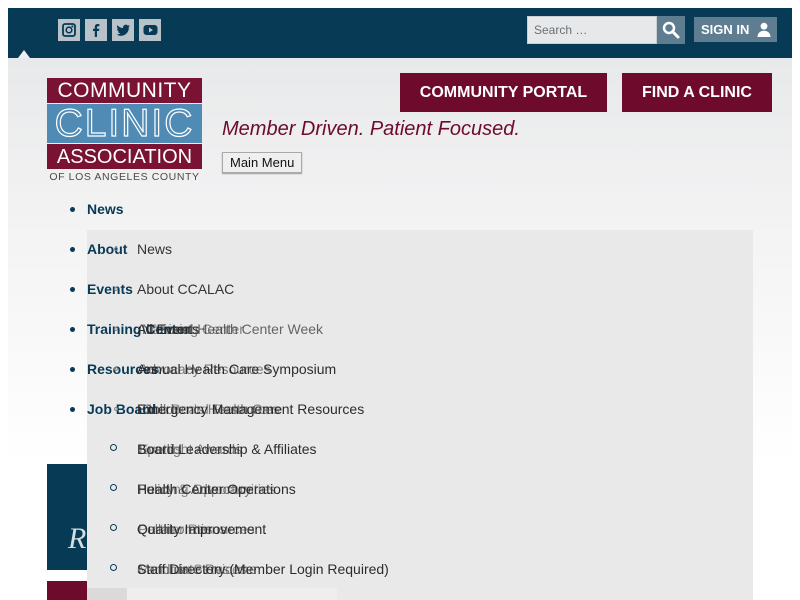 This screenshot has width=800, height=600. What do you see at coordinates (262, 162) in the screenshot?
I see `main-menu-button: Main Menu` at bounding box center [262, 162].